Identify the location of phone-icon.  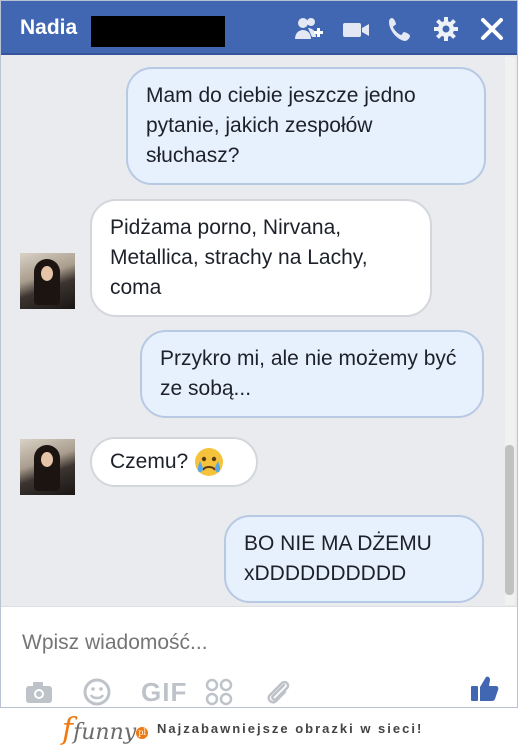
(401, 29).